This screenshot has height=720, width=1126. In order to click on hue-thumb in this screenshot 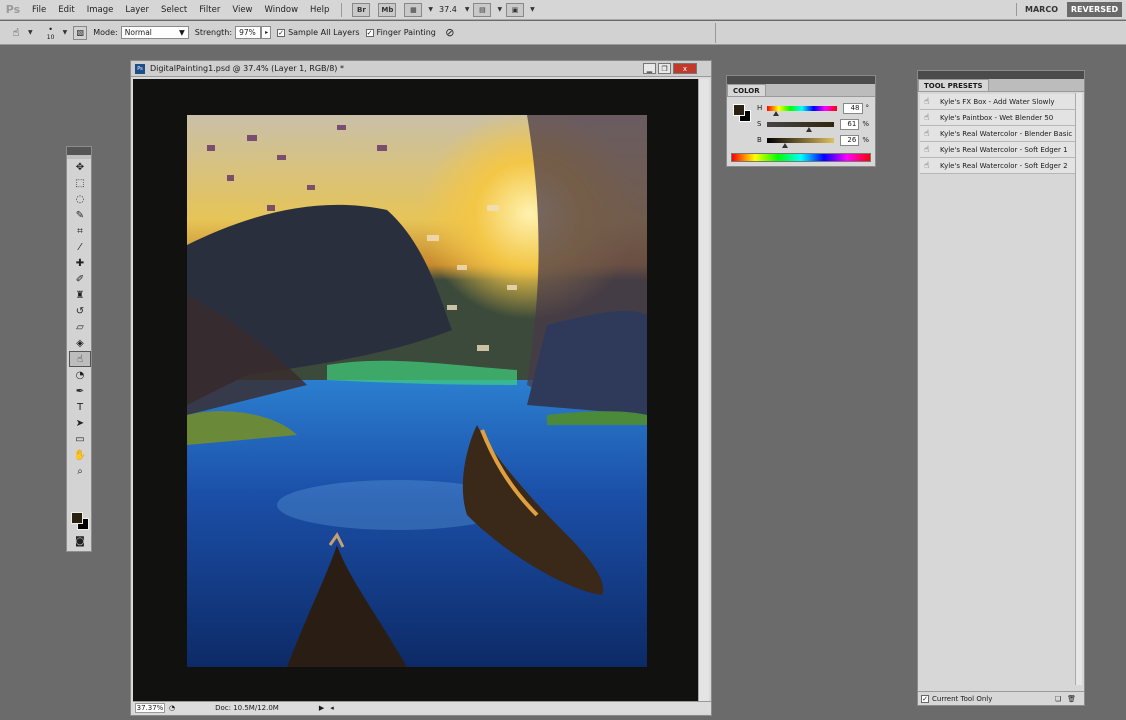, I will do `click(776, 113)`.